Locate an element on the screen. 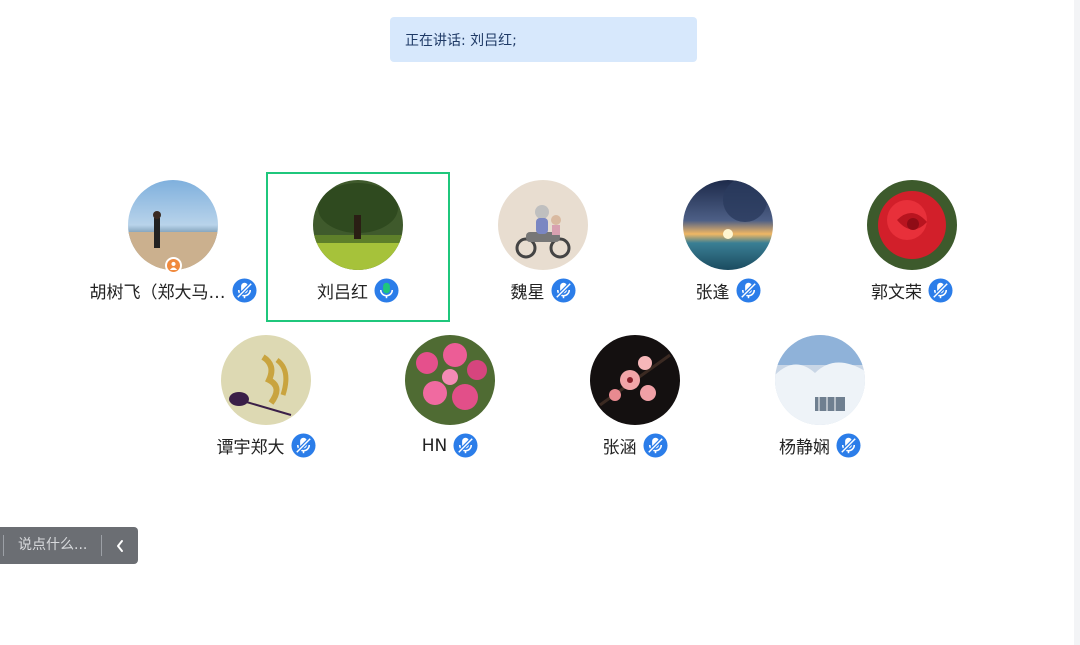 Image resolution: width=1080 pixels, height=645 pixels. participant-tile: 郭文荣 is located at coordinates (912, 247).